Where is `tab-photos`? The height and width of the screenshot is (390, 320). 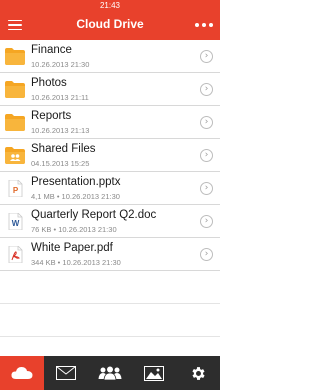 tab-photos is located at coordinates (154, 373).